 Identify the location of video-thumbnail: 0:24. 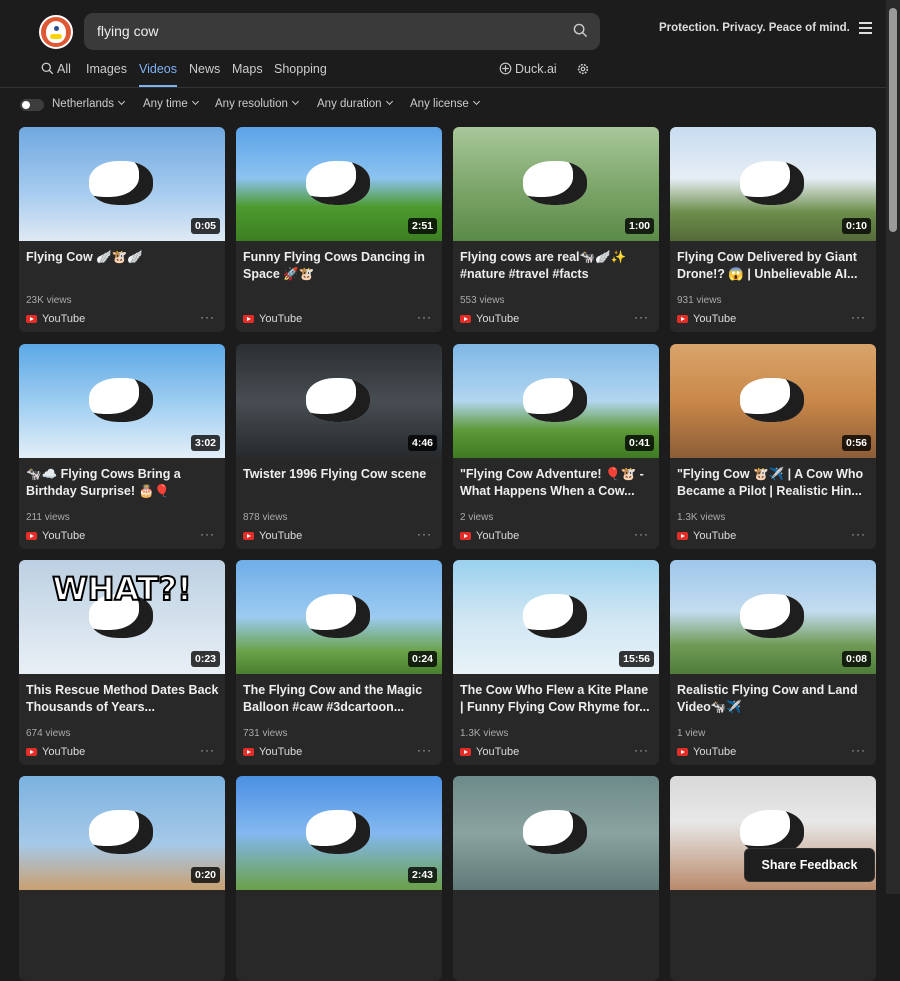
(339, 617).